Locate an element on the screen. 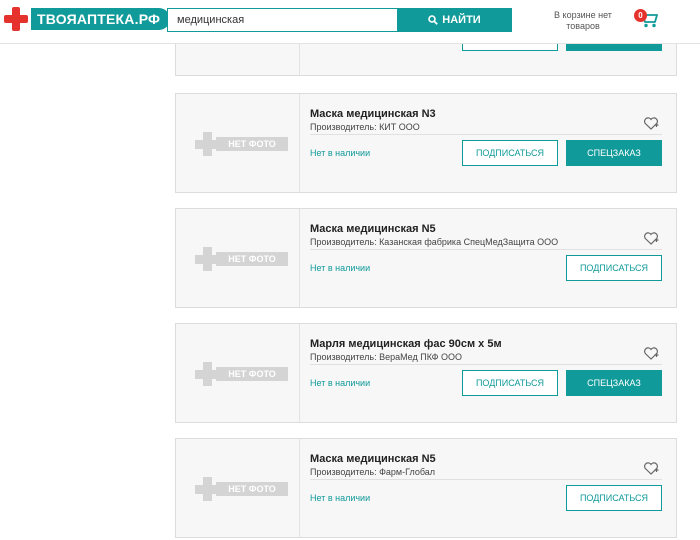  site-logo: ТВОЯАПТЕКА.РФ is located at coordinates (87, 19).